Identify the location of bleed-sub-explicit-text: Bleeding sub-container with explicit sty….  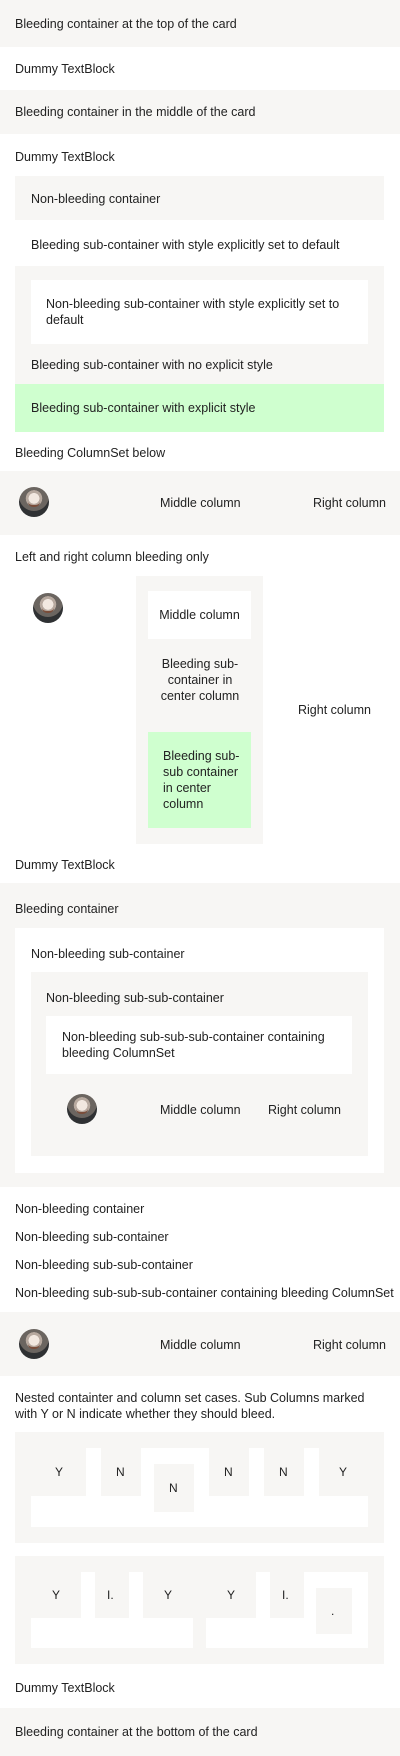
(143, 408).